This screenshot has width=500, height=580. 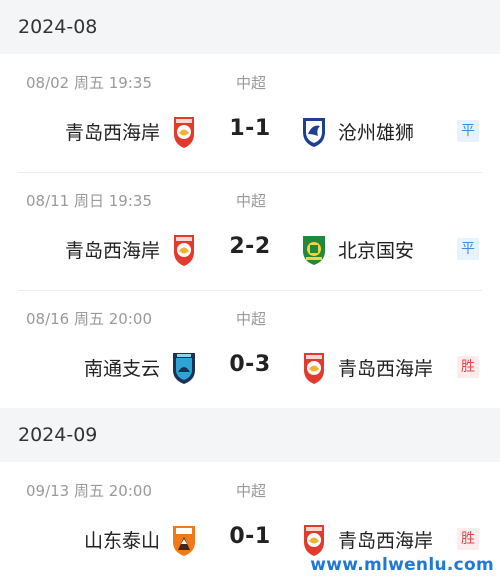 I want to click on match-row: 南通支云 0-3 青岛西海岸 胜, so click(x=250, y=368).